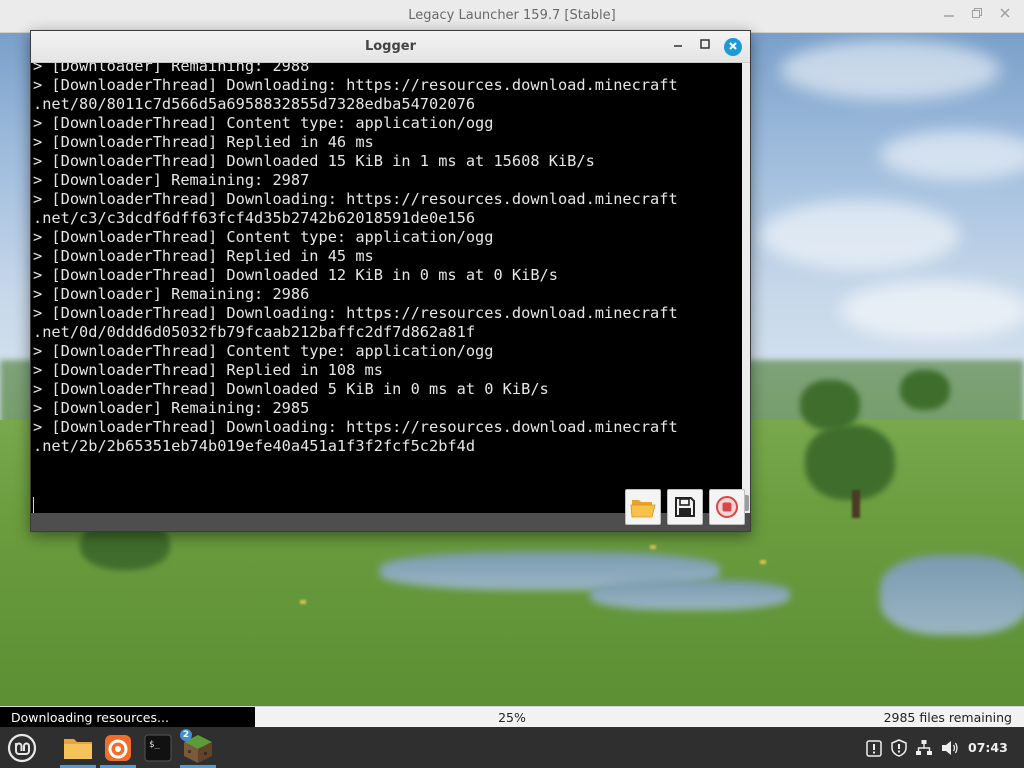  I want to click on download-progress-text: 25%, so click(512, 717).